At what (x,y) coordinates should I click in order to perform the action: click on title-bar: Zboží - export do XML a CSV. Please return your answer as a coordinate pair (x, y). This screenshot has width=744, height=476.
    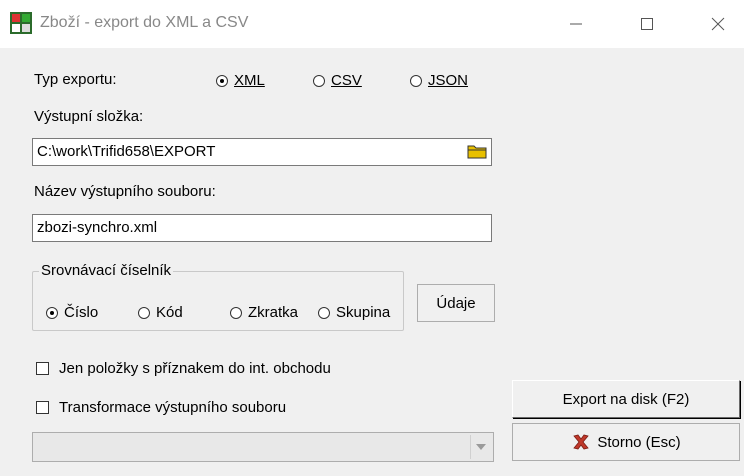
    Looking at the image, I should click on (372, 24).